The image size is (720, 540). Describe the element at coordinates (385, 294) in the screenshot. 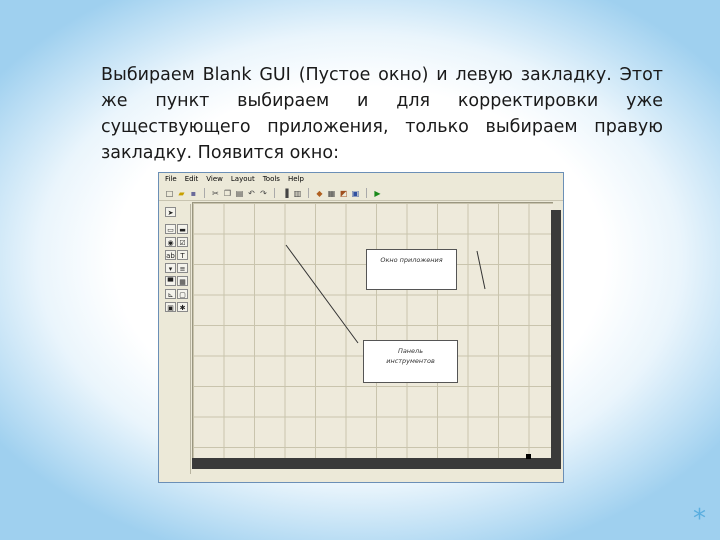

I see `callout-leader-lines` at that location.